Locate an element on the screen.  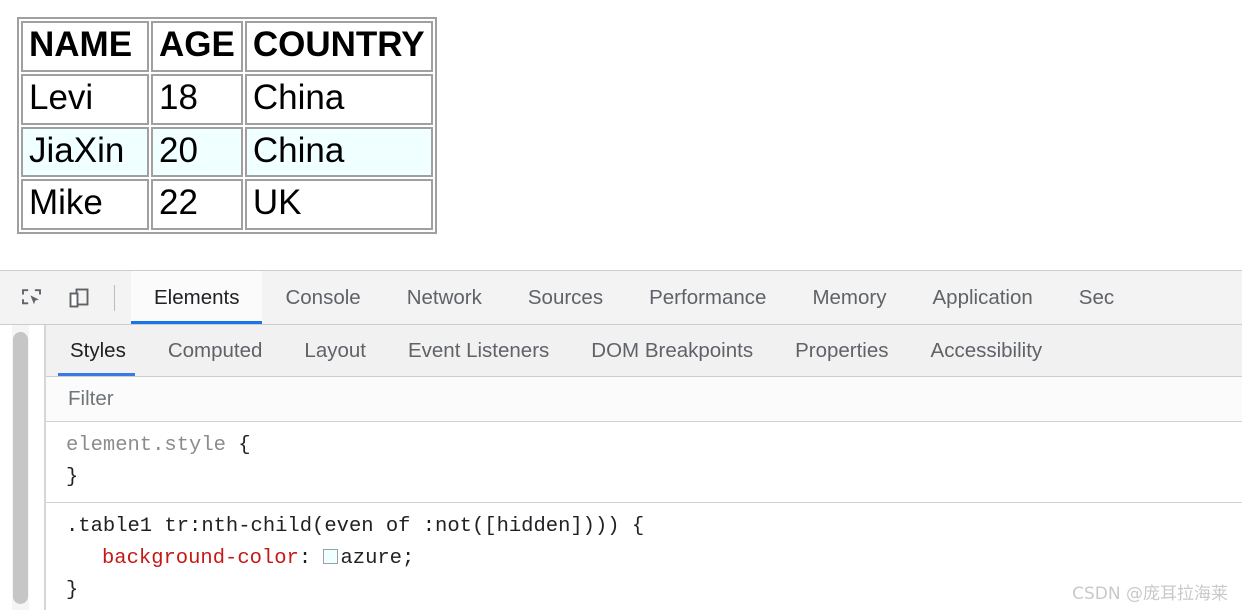
tab-label: Memory is located at coordinates (849, 297).